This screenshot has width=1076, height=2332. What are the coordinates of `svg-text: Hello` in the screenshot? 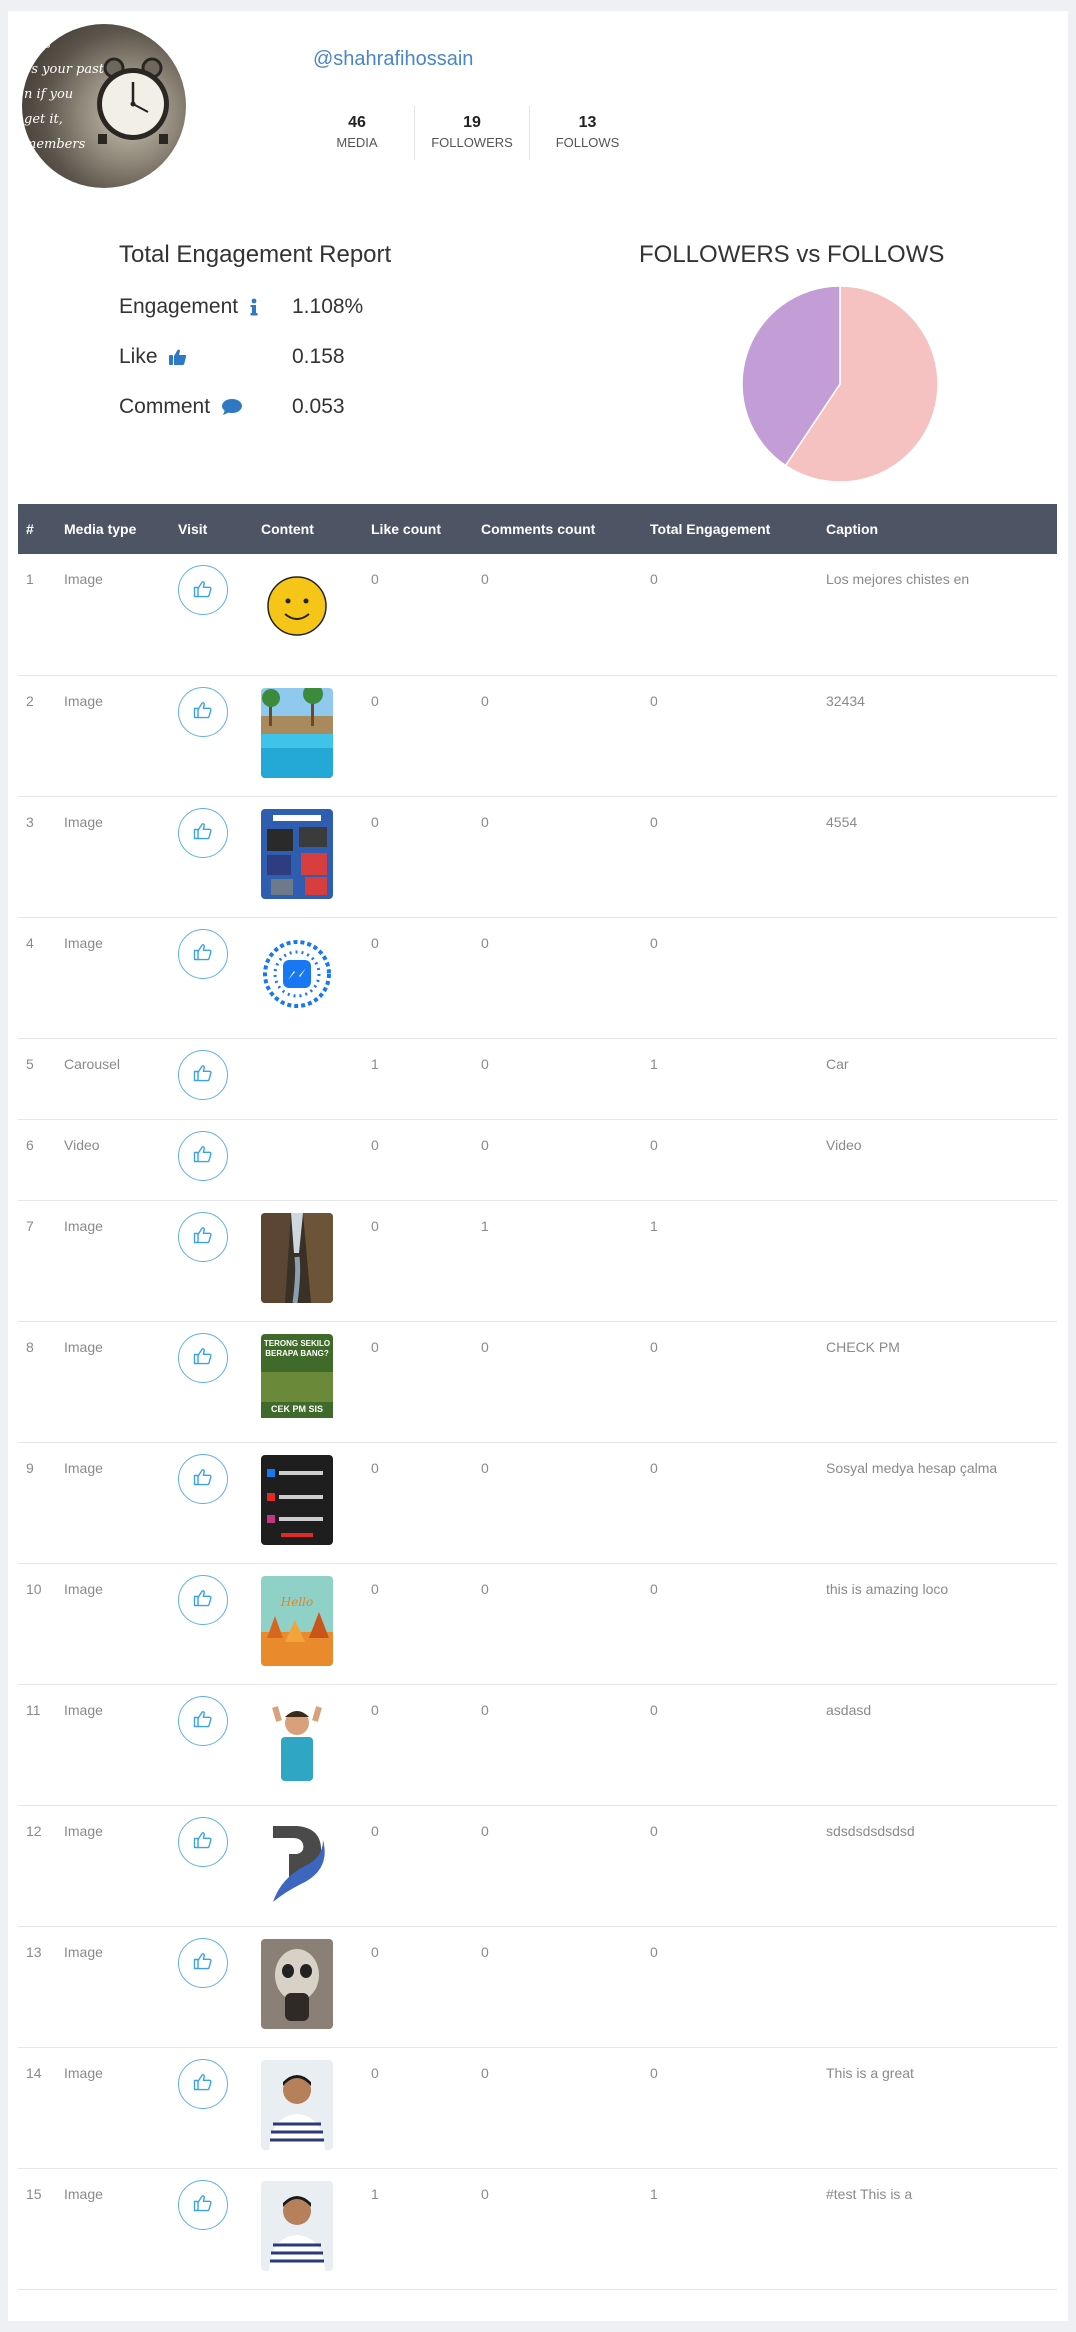 It's located at (296, 1602).